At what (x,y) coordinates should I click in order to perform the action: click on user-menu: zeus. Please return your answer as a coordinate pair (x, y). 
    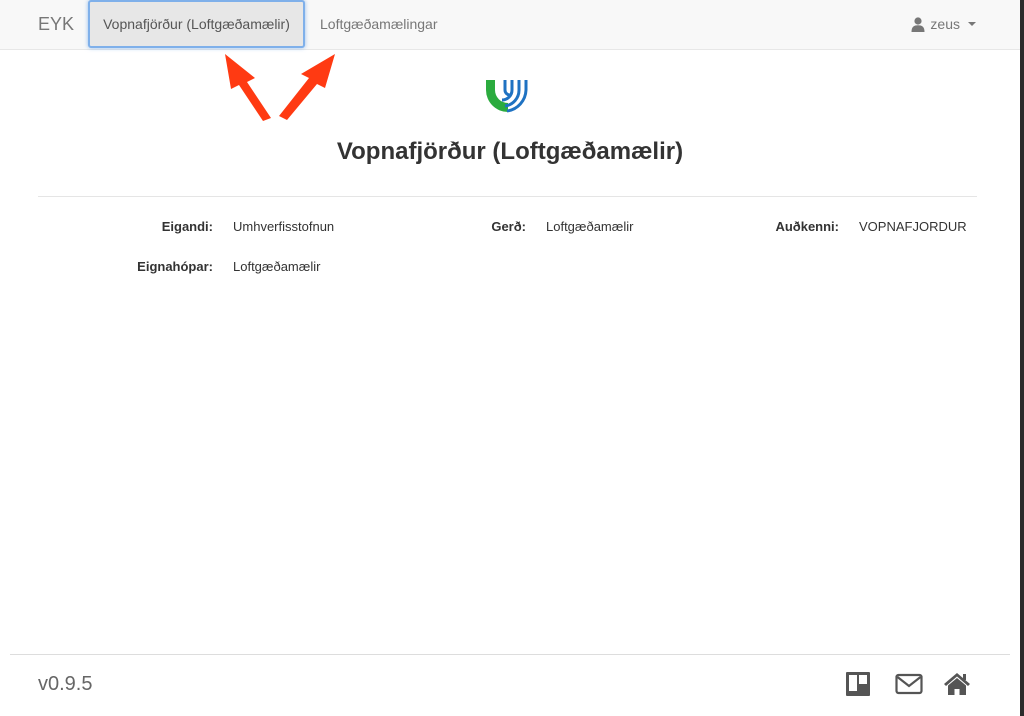
    Looking at the image, I should click on (943, 24).